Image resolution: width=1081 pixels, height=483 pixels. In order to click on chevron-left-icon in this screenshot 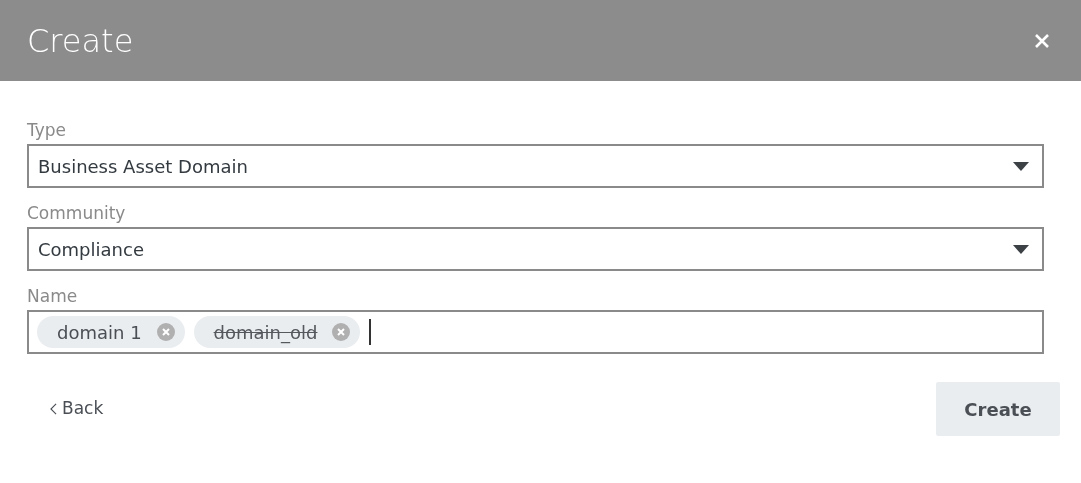, I will do `click(53, 409)`.